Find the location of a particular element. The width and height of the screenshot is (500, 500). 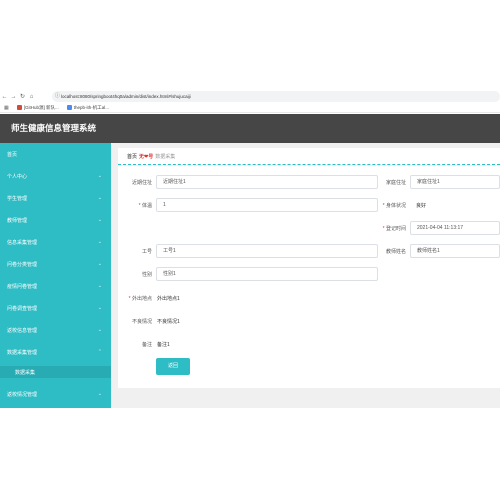

home-address-field: 家庭住址1 is located at coordinates (455, 182).